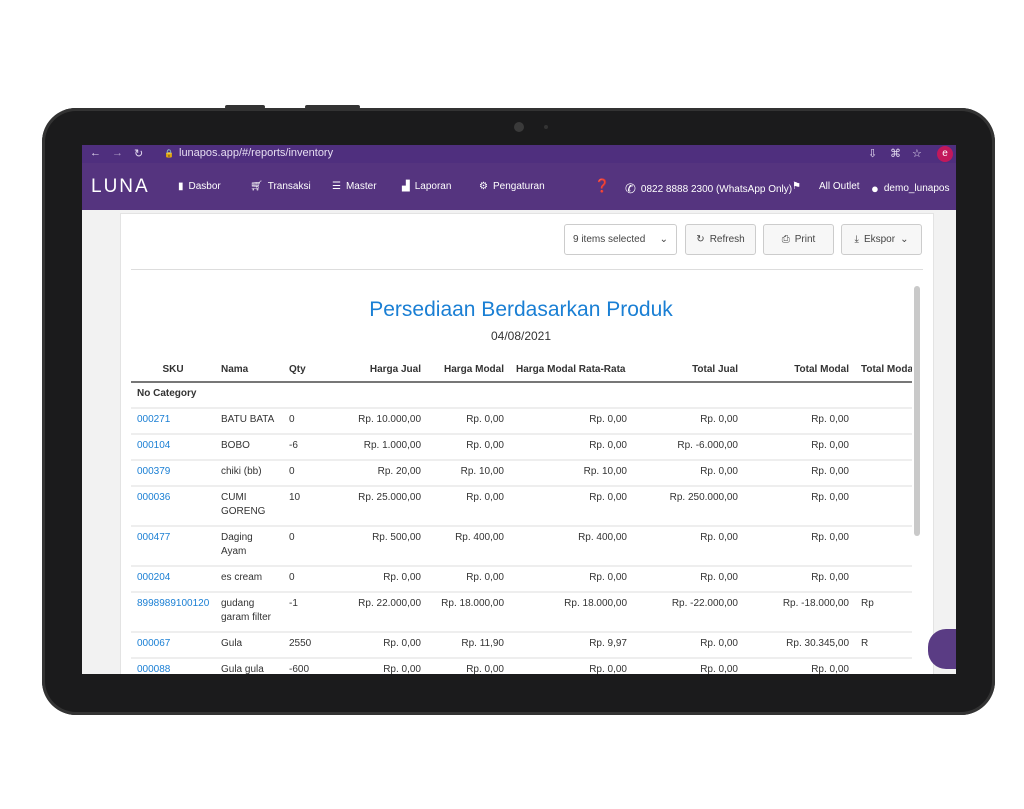 The image size is (1024, 809). I want to click on table-cell: Rp. 10,00, so click(468, 473).